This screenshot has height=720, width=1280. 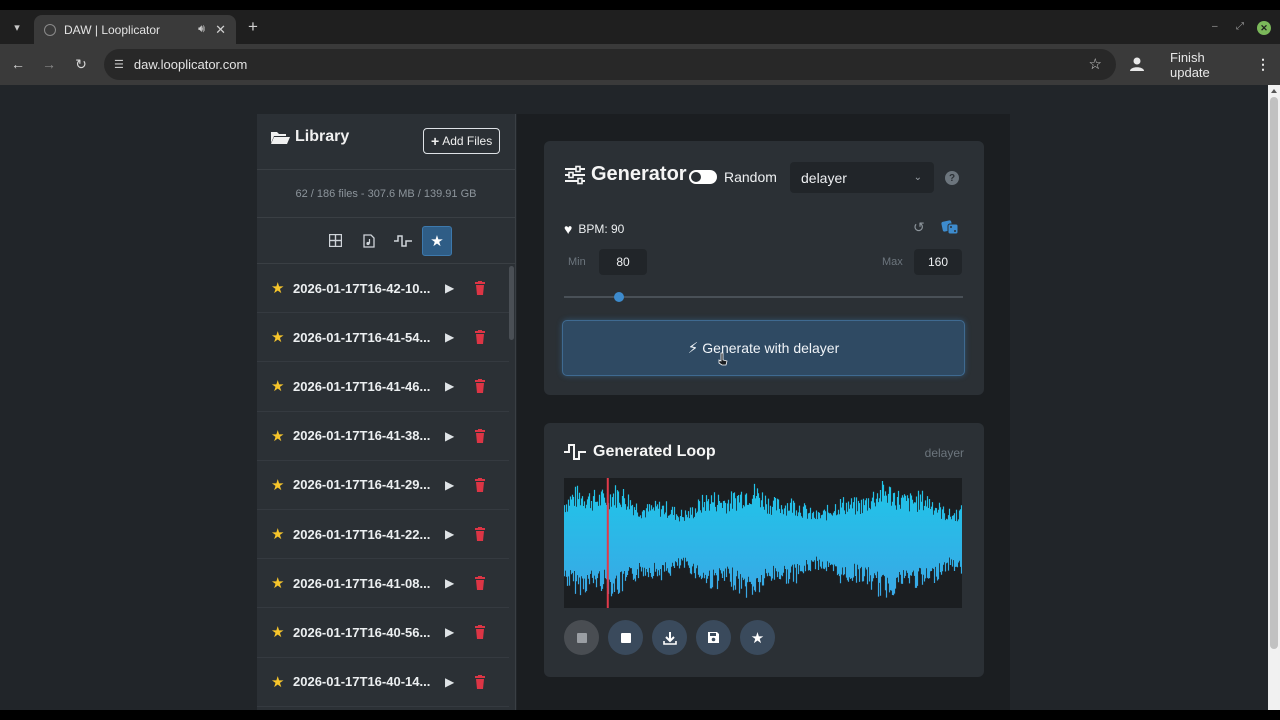 I want to click on bpm-slider-thumb, so click(x=619, y=297).